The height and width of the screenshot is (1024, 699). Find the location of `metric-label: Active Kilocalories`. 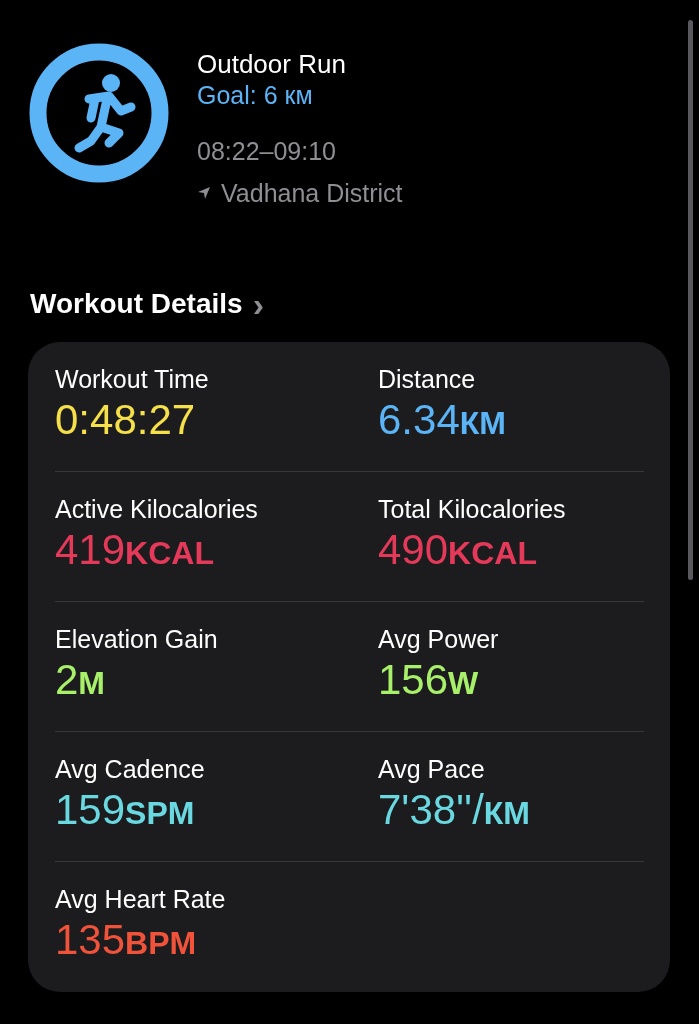

metric-label: Active Kilocalories is located at coordinates (157, 509).